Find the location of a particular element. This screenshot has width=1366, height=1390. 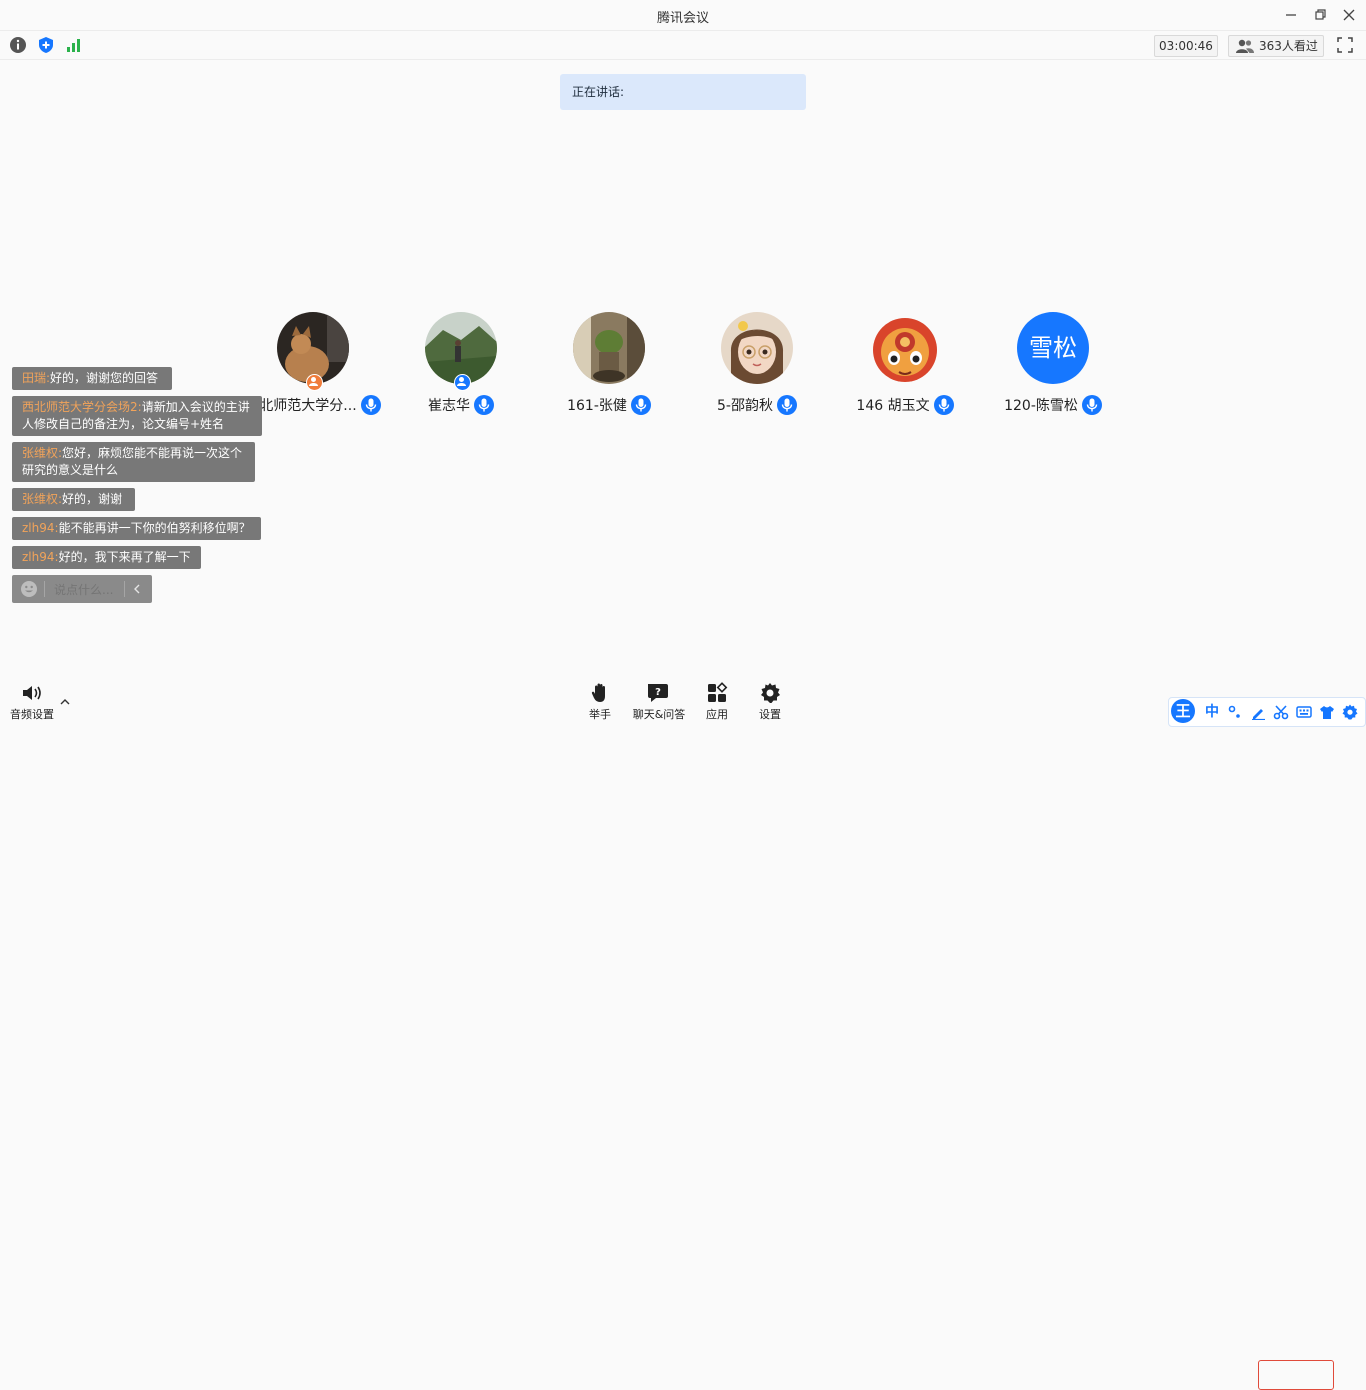

chat-sender: 西北师范大学分会场2: is located at coordinates (82, 407).